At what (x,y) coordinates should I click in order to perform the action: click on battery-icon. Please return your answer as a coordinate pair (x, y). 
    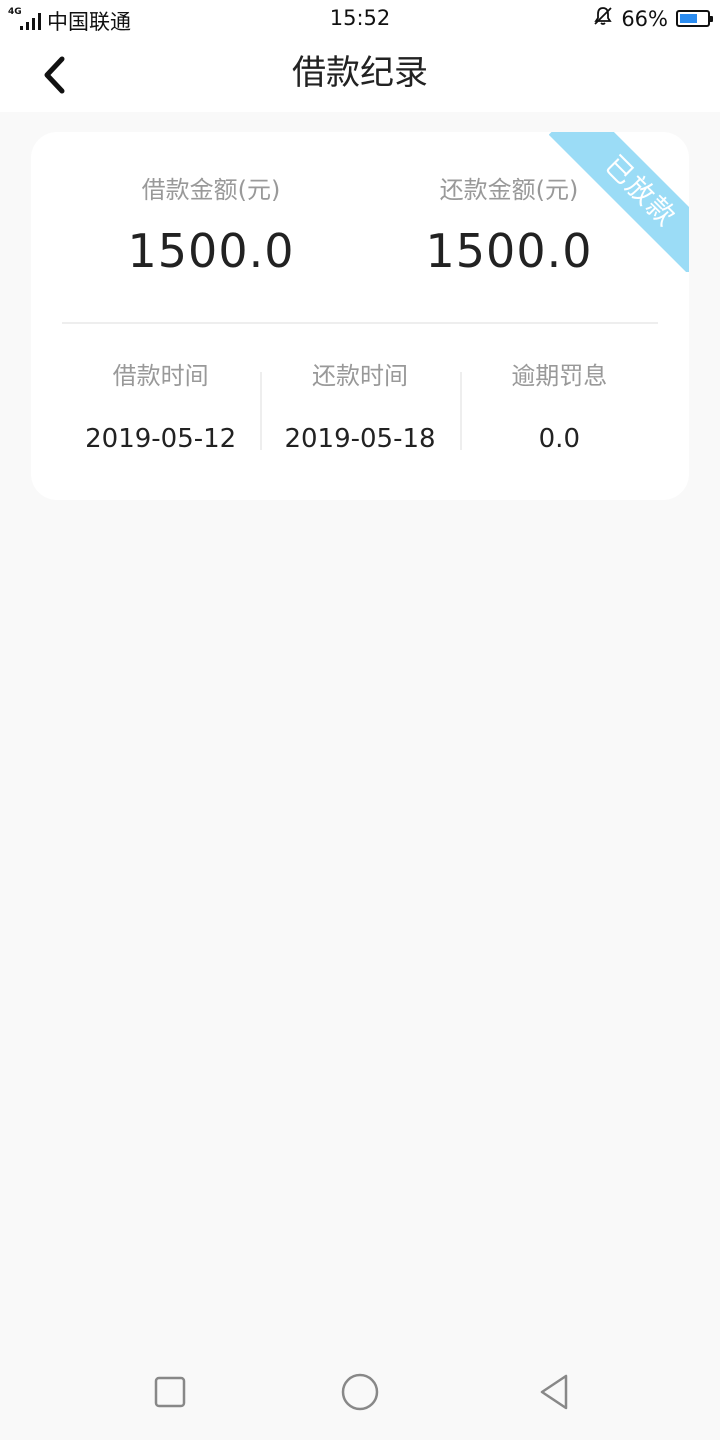
    Looking at the image, I should click on (694, 18).